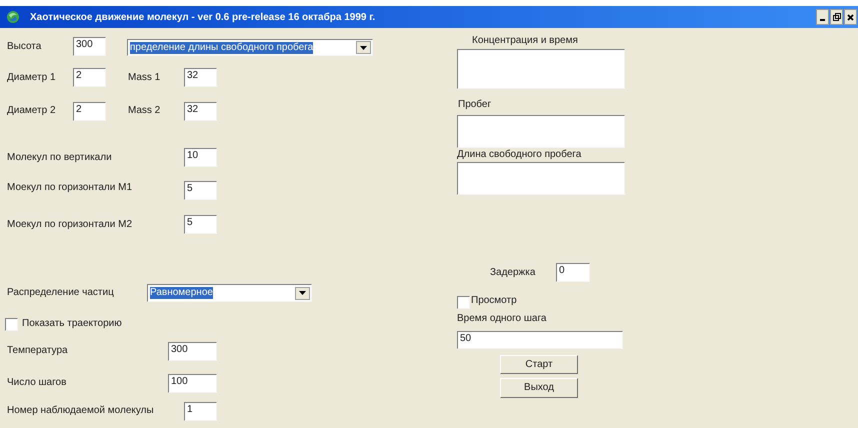 The image size is (858, 428). Describe the element at coordinates (144, 111) in the screenshot. I see `field-label: Mass 2` at that location.